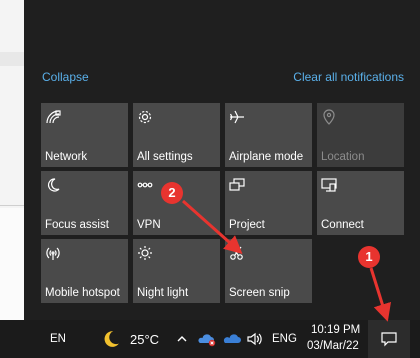 The width and height of the screenshot is (420, 358). I want to click on location-icon, so click(329, 117).